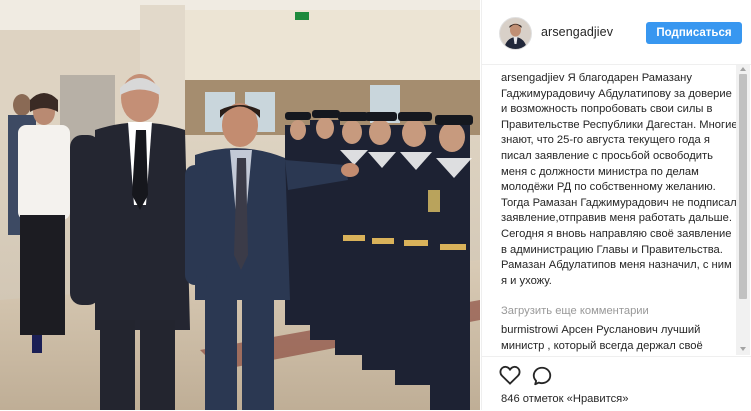 This screenshot has height=411, width=751. I want to click on comments-scrollbar, so click(743, 210).